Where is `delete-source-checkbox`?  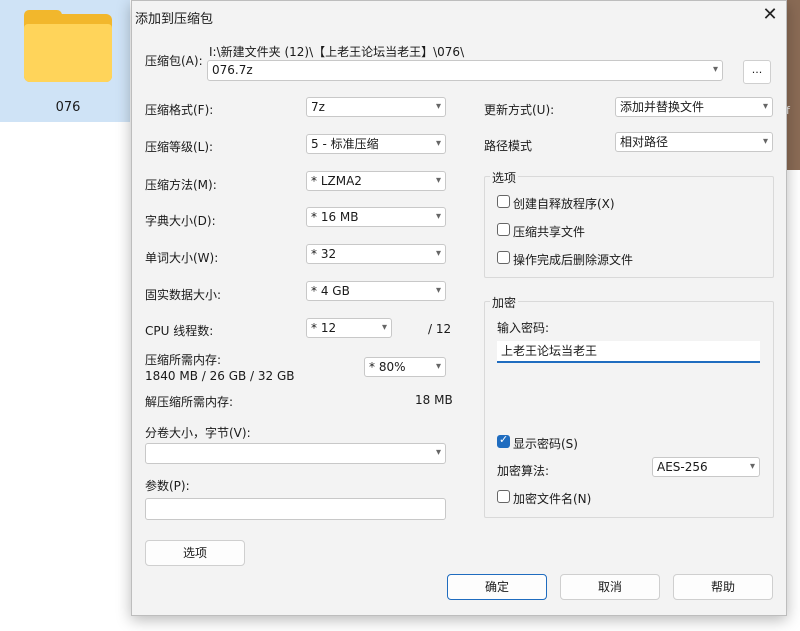 delete-source-checkbox is located at coordinates (503, 257).